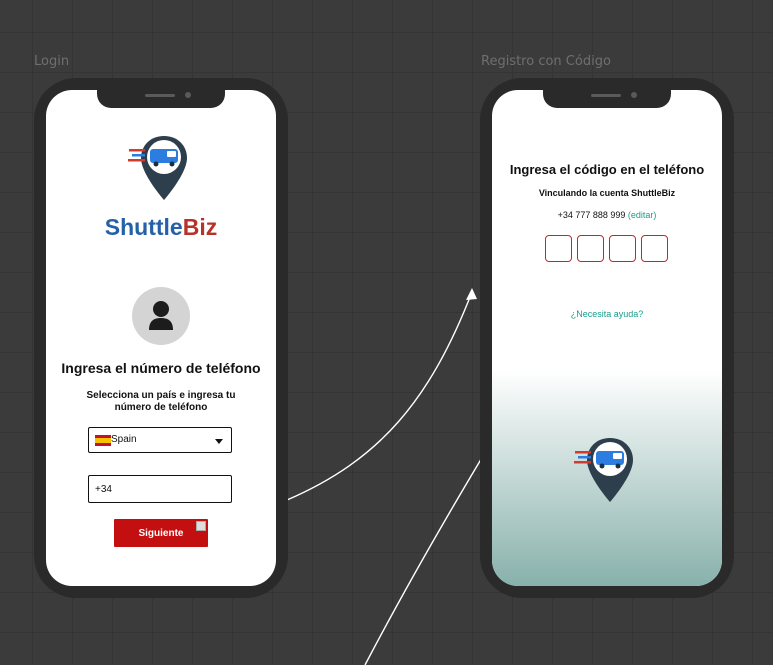 The width and height of the screenshot is (773, 665). What do you see at coordinates (160, 489) in the screenshot?
I see `phone-number-input` at bounding box center [160, 489].